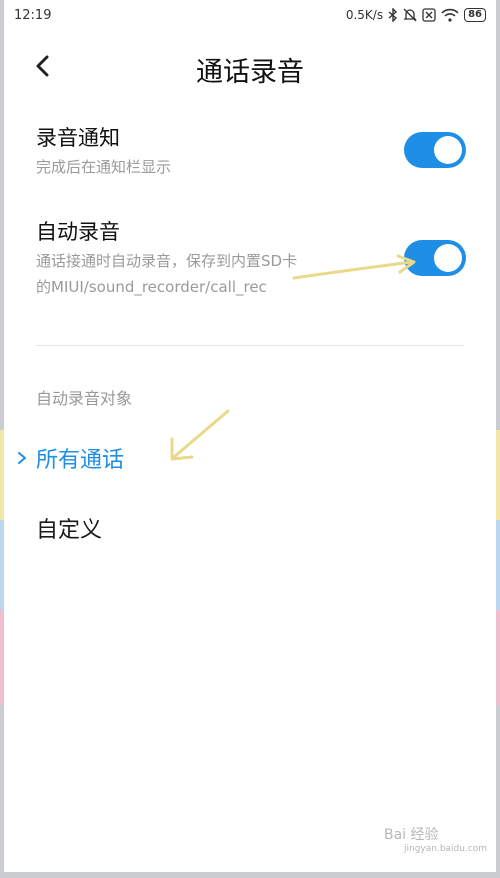 This screenshot has width=500, height=878. What do you see at coordinates (393, 15) in the screenshot?
I see `bluetooth-icon` at bounding box center [393, 15].